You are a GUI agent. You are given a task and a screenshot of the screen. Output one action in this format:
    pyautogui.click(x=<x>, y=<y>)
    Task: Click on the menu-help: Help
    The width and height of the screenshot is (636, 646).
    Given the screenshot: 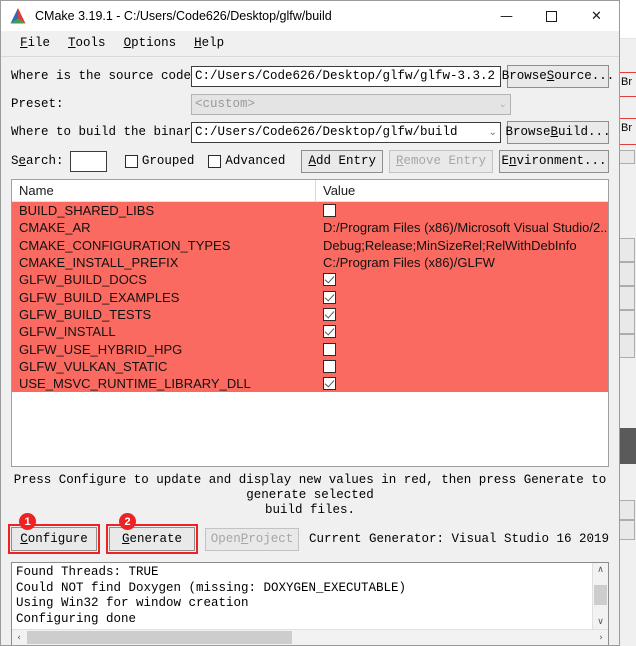 What is the action you would take?
    pyautogui.click(x=209, y=43)
    